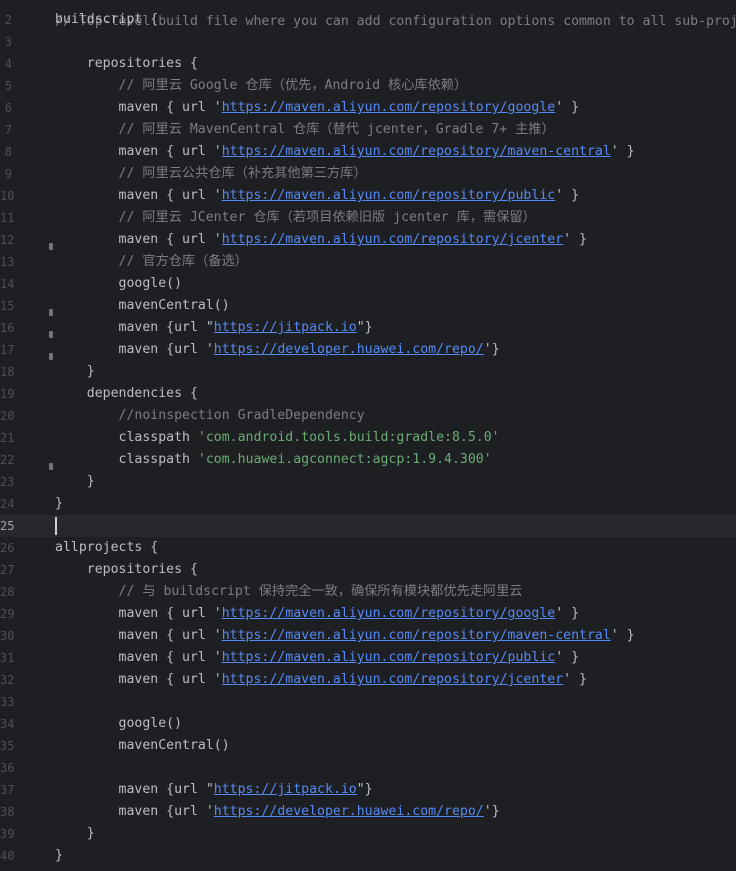  I want to click on code-line: 28 // 与 buildscript 保持完全一致，确保所有模块都优先走阿里云, so click(368, 592).